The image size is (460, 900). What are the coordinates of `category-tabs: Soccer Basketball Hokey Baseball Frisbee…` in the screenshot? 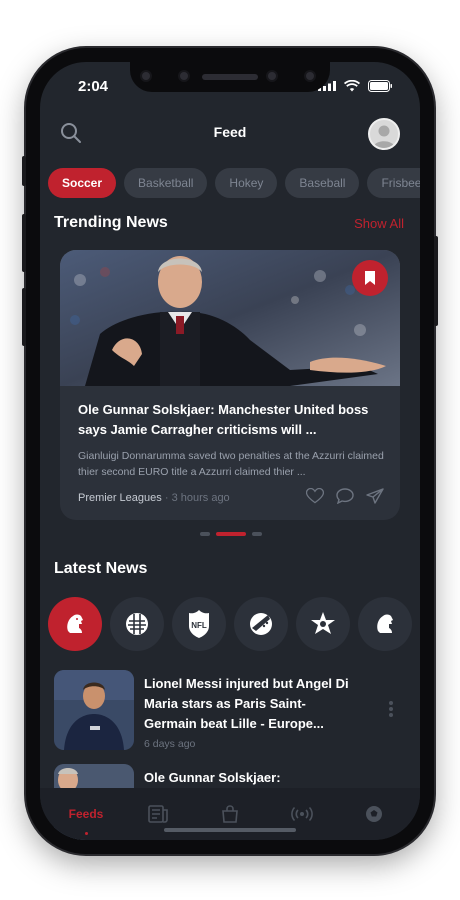 It's located at (234, 183).